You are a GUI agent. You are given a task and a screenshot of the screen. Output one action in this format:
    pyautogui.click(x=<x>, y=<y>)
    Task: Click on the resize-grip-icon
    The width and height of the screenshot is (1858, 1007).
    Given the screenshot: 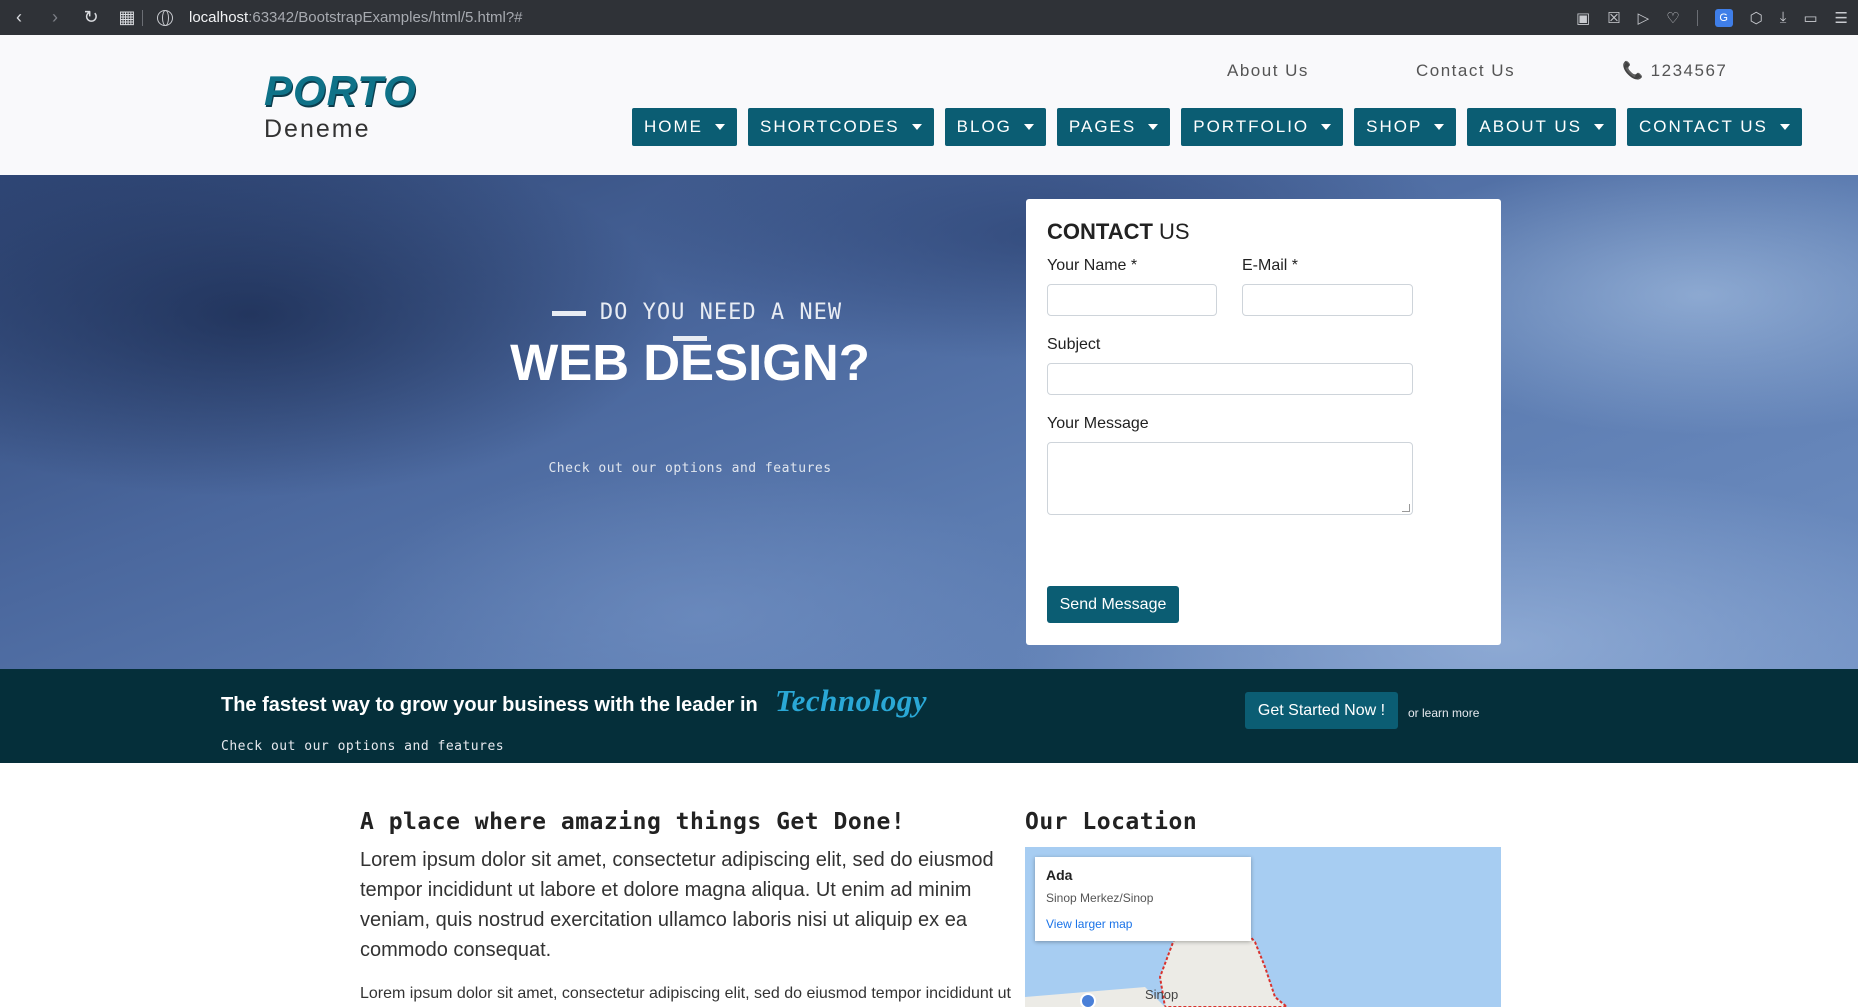 What is the action you would take?
    pyautogui.click(x=1406, y=508)
    